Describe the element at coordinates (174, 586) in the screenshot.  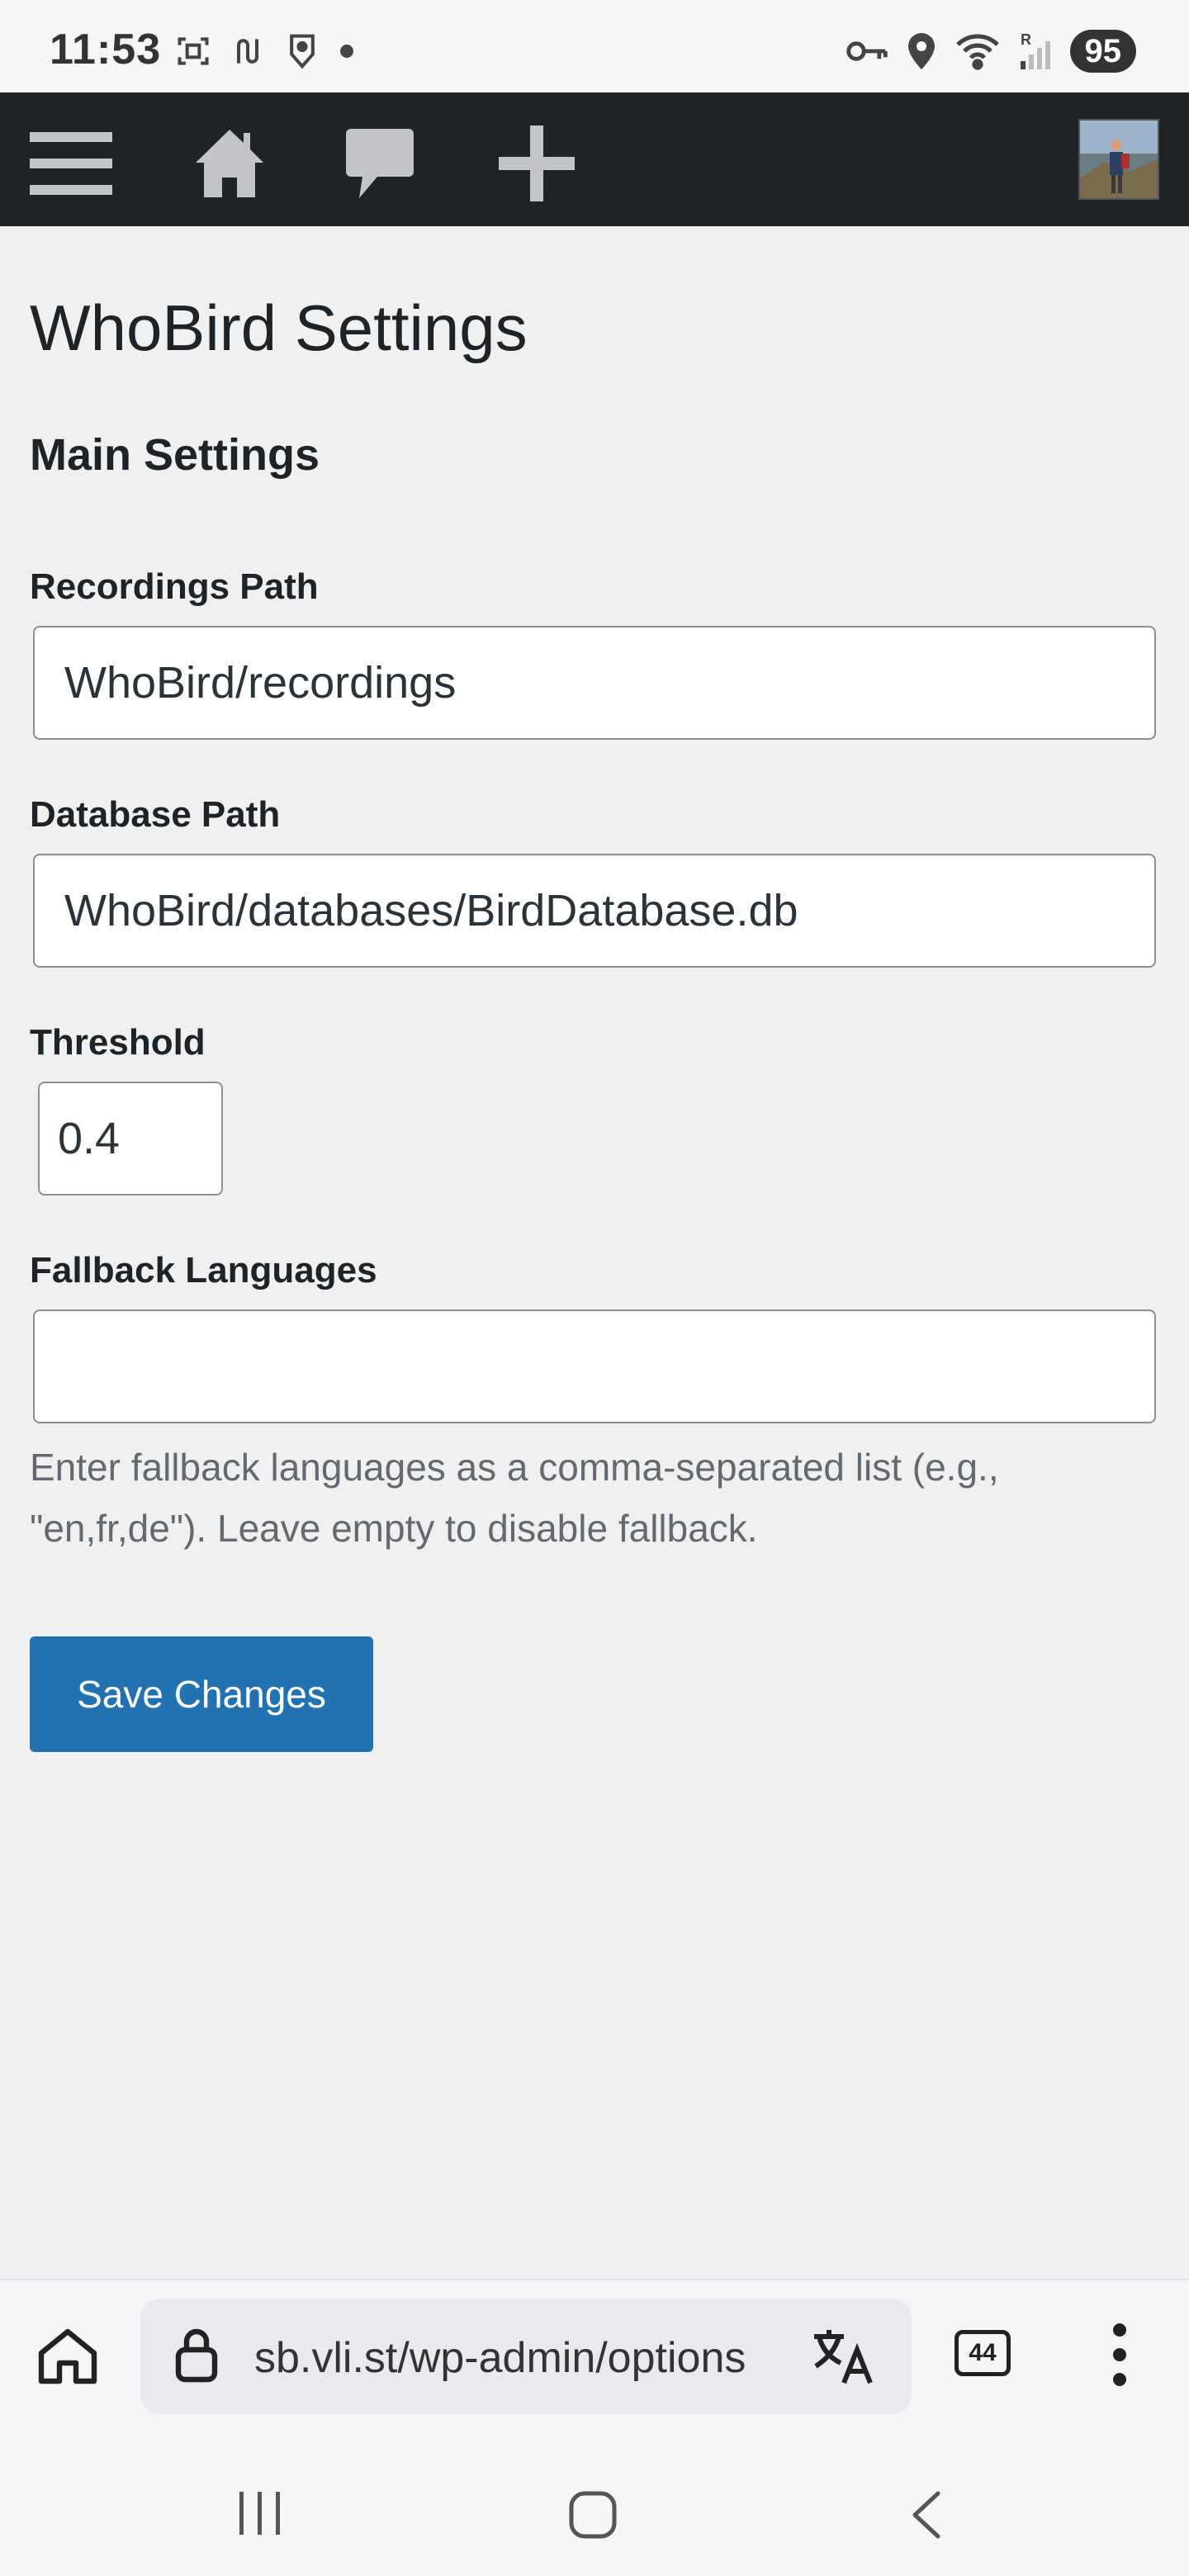
I see `recordings-path-label: Recordings Path` at that location.